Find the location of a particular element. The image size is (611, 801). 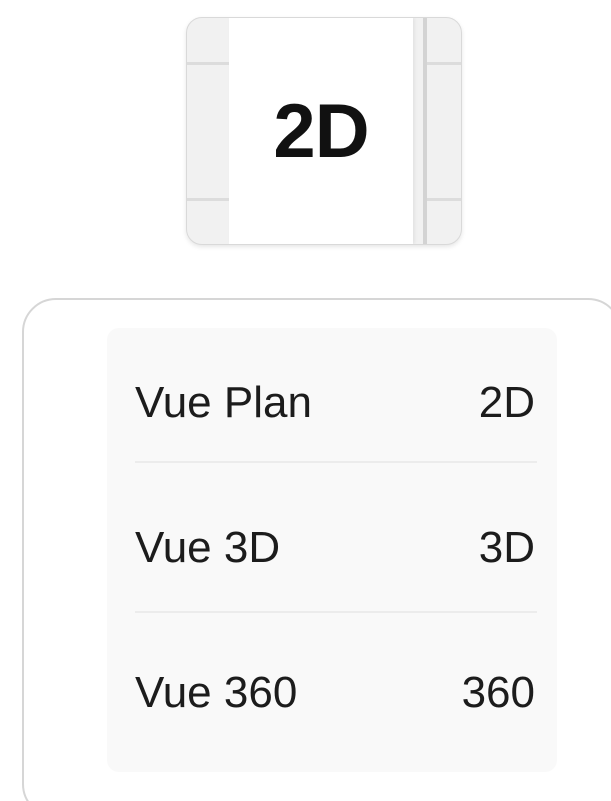

view-mode-button: 2D is located at coordinates (324, 131).